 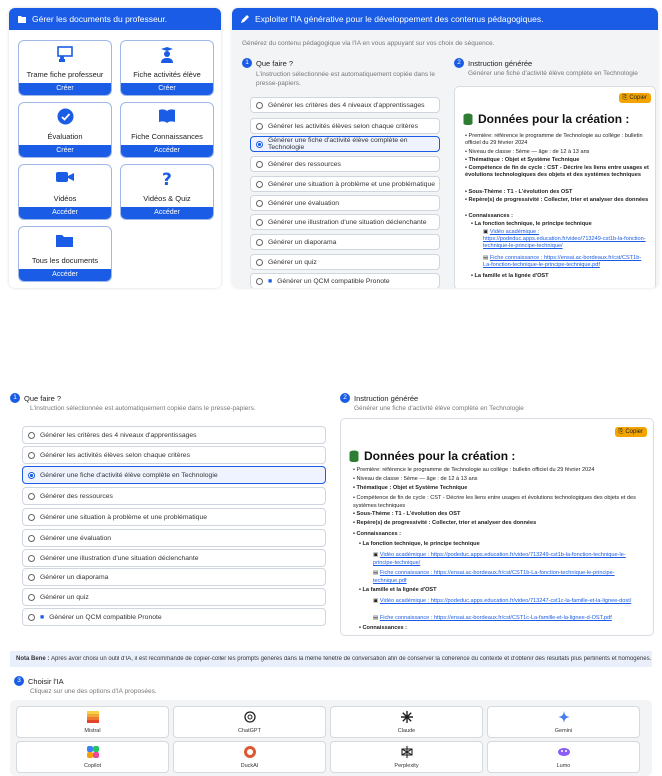 What do you see at coordinates (345, 398) in the screenshot?
I see `step-number: 2` at bounding box center [345, 398].